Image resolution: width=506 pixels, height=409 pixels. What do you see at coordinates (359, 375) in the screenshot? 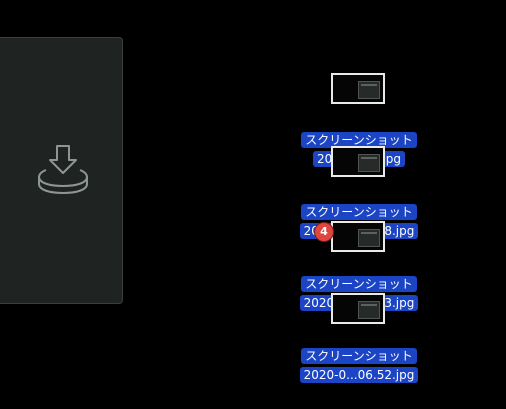
I see `file-name-line2: 2020-0...06.52.jpg` at bounding box center [359, 375].